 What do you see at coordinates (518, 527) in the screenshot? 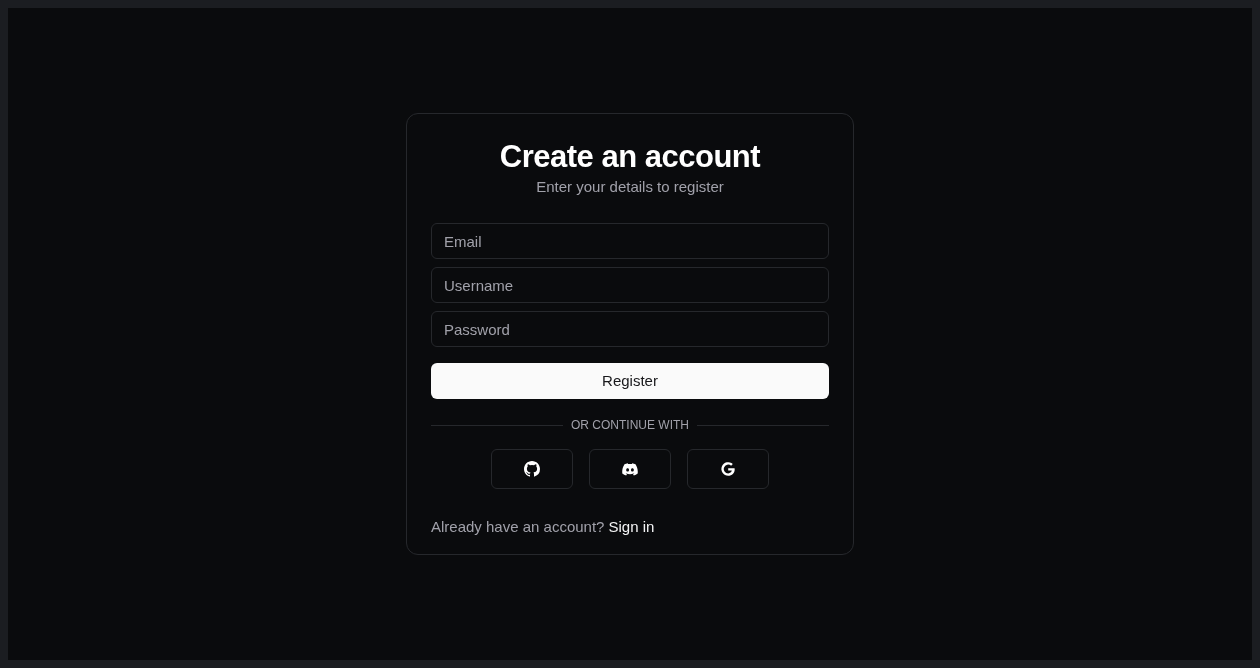
I see `footer-text: Already have an account?` at bounding box center [518, 527].